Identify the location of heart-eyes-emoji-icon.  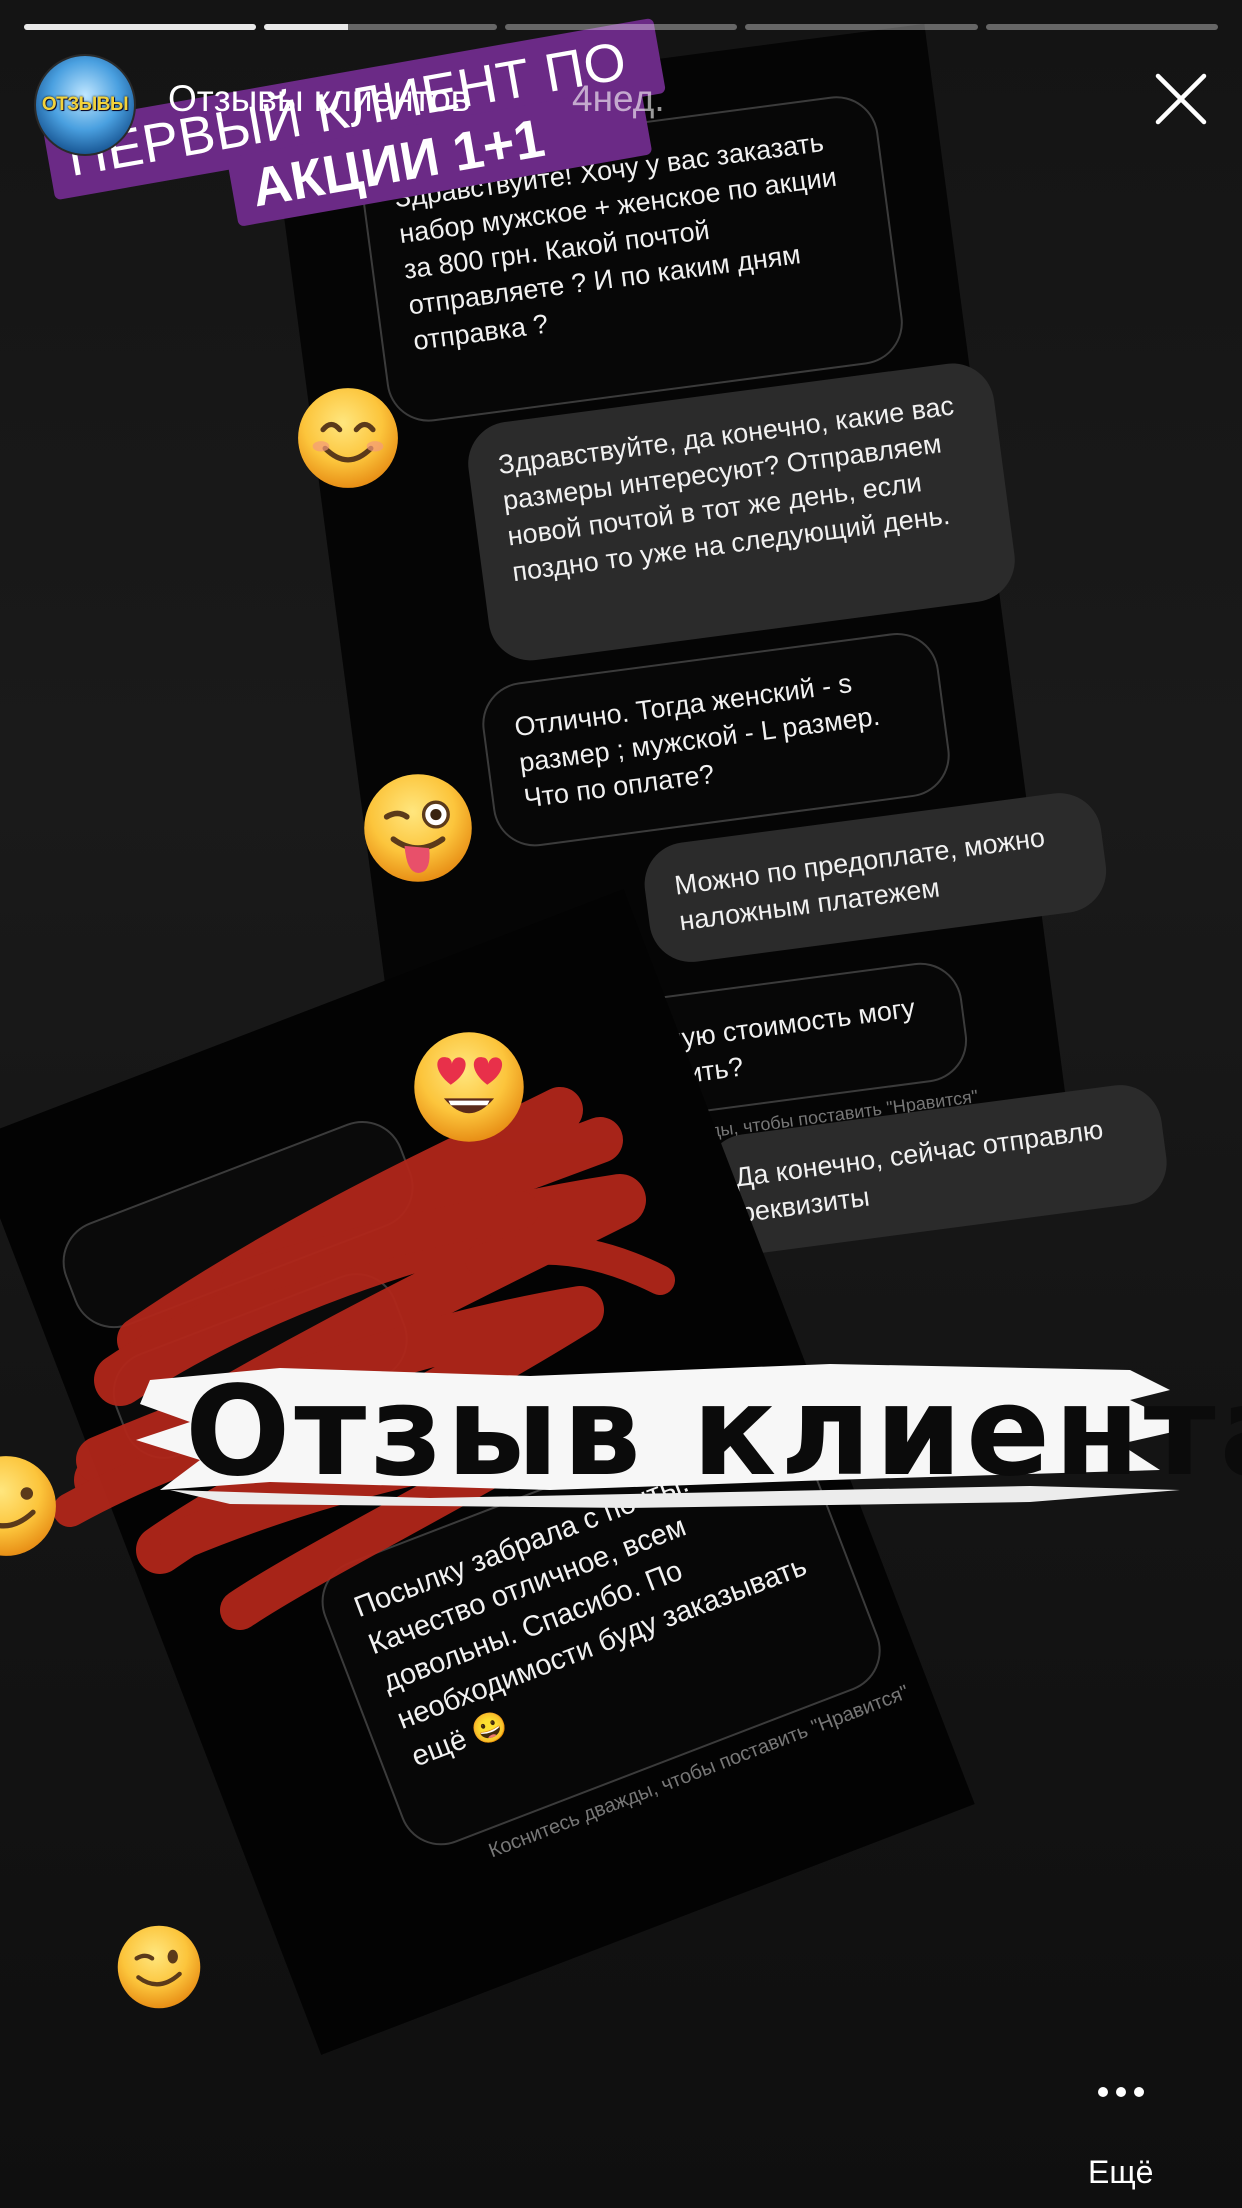
(469, 1087).